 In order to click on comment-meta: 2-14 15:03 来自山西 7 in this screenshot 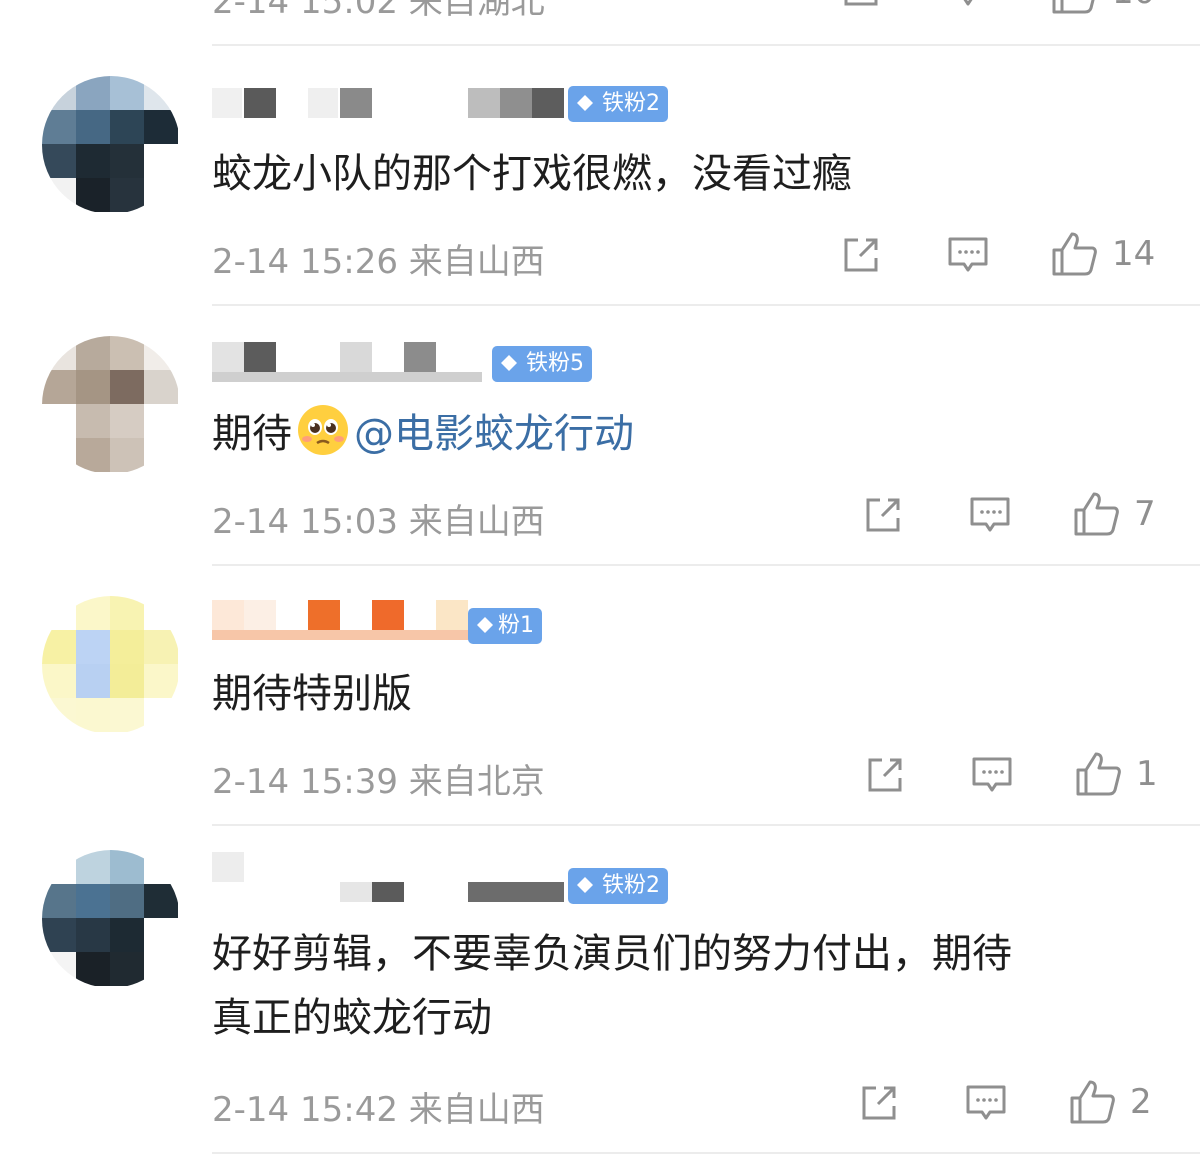, I will do `click(692, 516)`.